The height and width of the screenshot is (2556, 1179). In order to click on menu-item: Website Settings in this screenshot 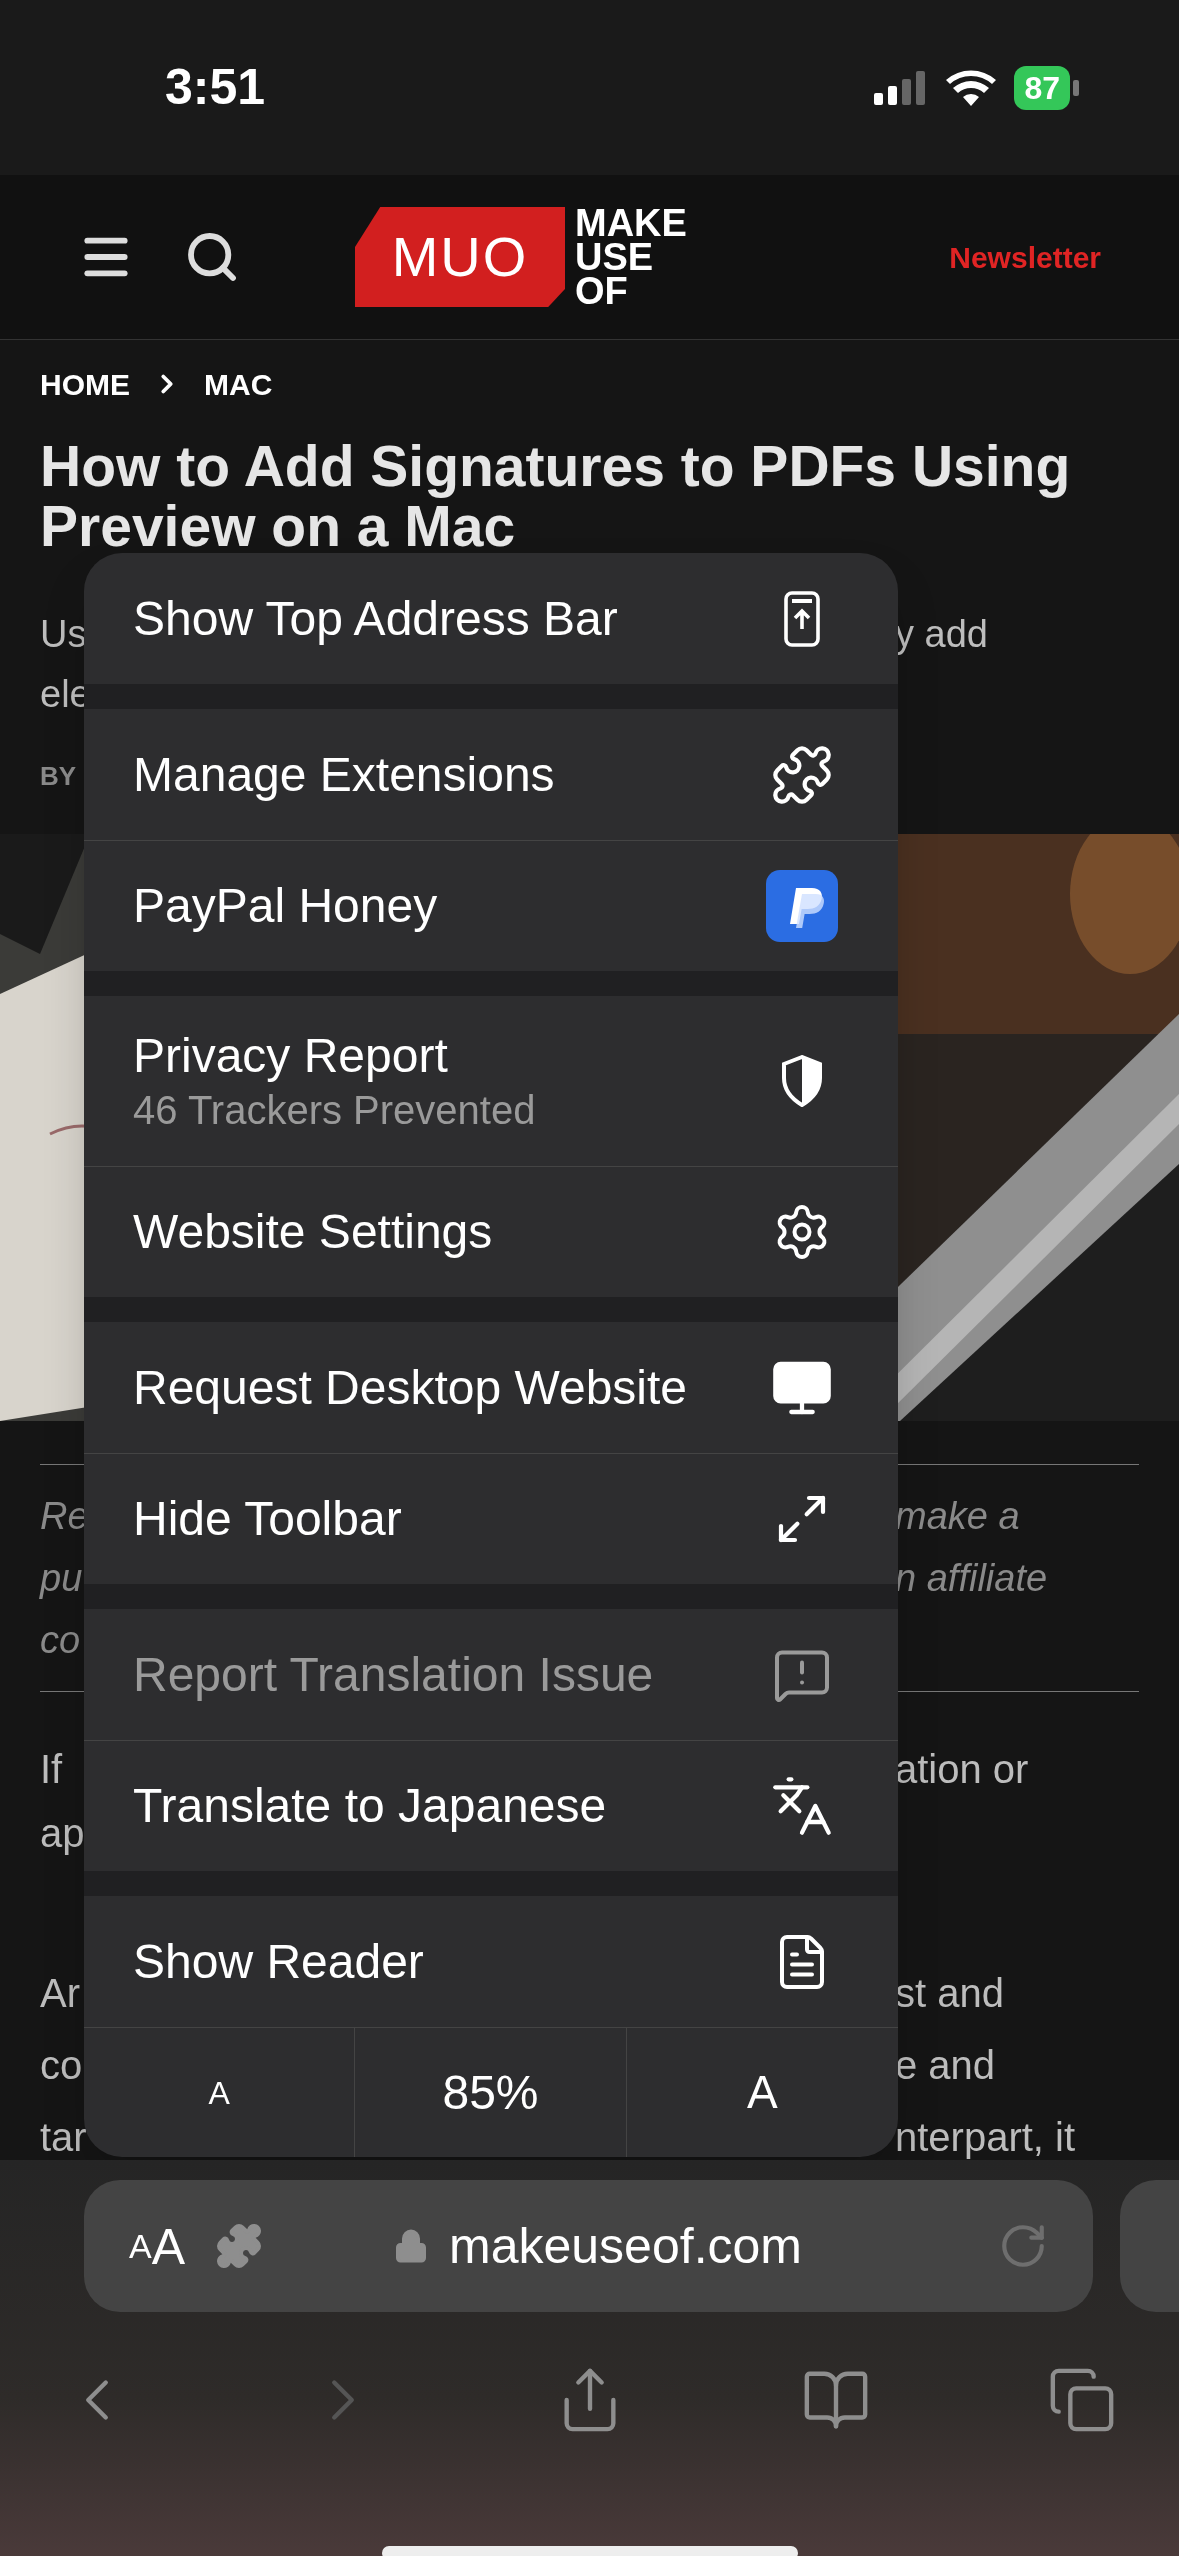, I will do `click(491, 1231)`.